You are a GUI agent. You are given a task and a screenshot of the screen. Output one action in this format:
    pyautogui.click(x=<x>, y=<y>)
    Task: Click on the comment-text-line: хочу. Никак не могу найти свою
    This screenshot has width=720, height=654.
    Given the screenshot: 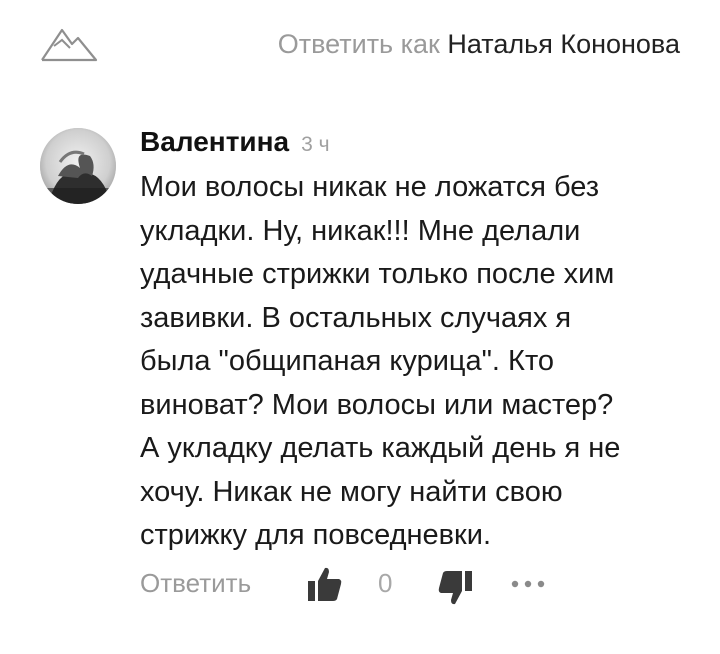 What is the action you would take?
    pyautogui.click(x=351, y=491)
    